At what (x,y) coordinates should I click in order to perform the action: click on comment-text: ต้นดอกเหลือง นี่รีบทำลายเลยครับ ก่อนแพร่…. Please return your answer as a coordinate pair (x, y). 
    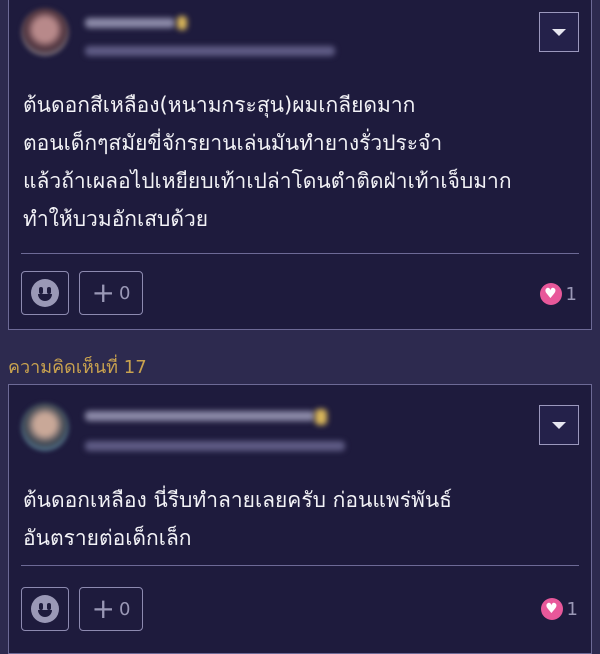
    Looking at the image, I should click on (237, 519).